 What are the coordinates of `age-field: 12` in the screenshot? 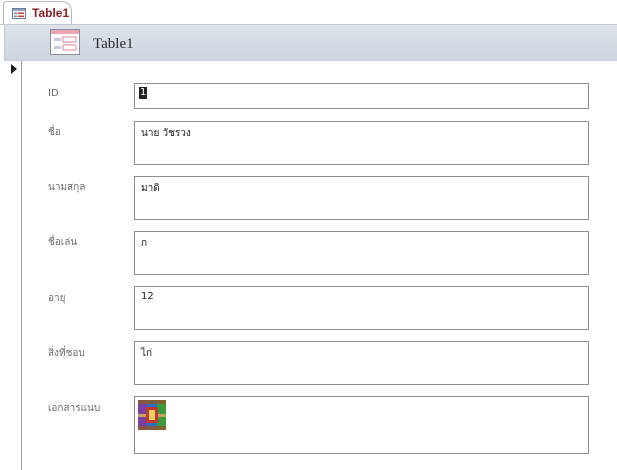 It's located at (361, 308).